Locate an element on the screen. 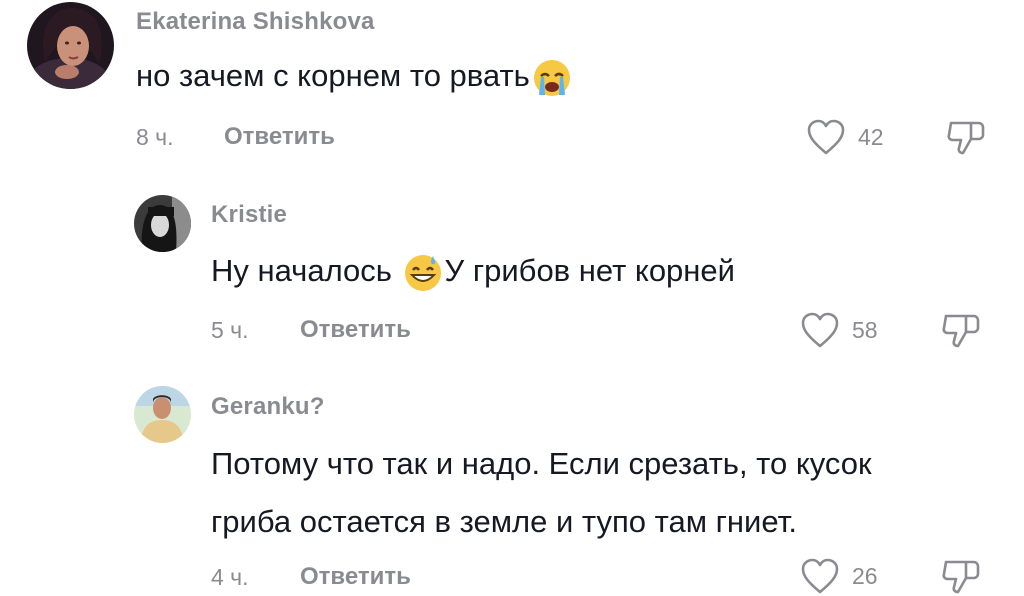 This screenshot has height=596, width=1024. comment-time: 5 ч. is located at coordinates (230, 330).